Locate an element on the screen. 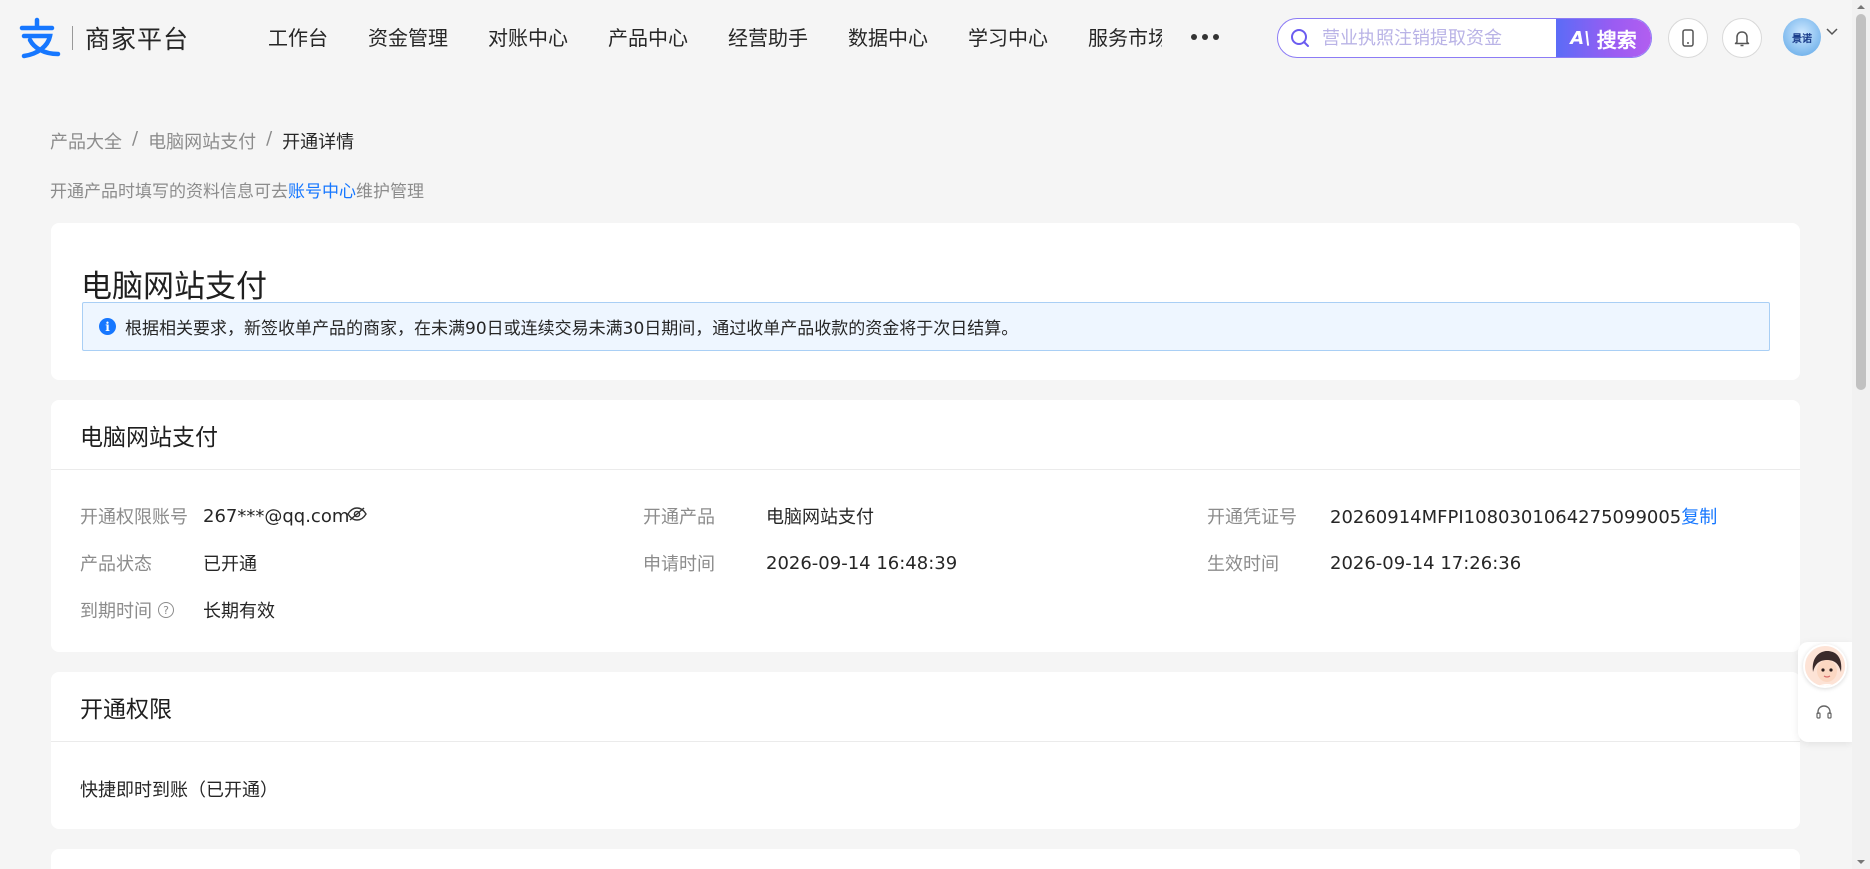  nav-item-data: 数据中心 is located at coordinates (888, 38).